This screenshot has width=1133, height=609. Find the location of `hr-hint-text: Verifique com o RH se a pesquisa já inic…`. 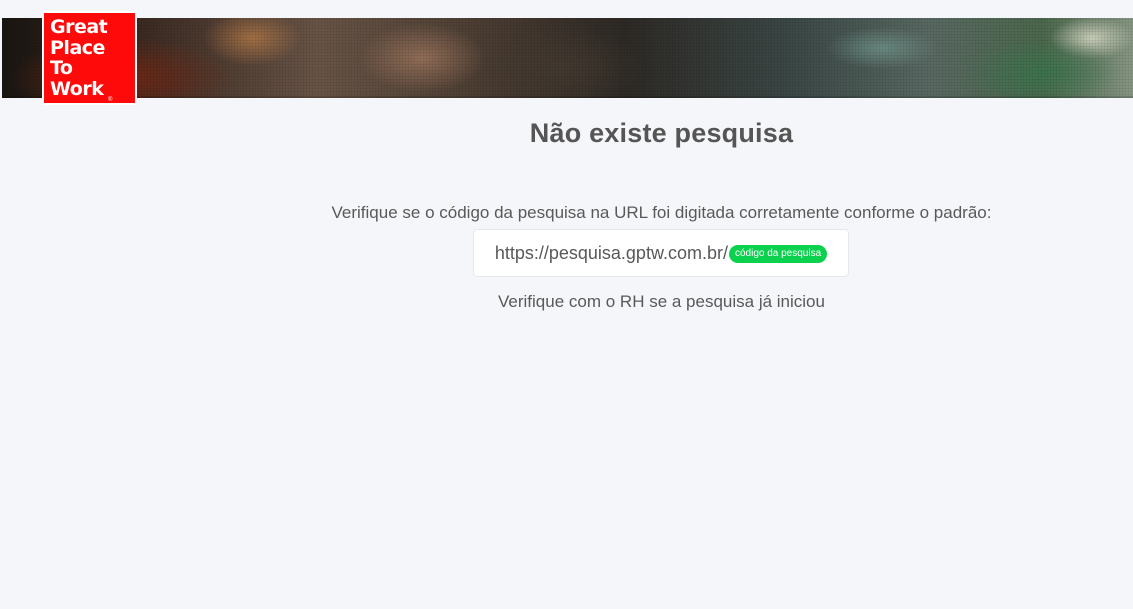

hr-hint-text: Verifique com o RH se a pesquisa já inic… is located at coordinates (661, 301).